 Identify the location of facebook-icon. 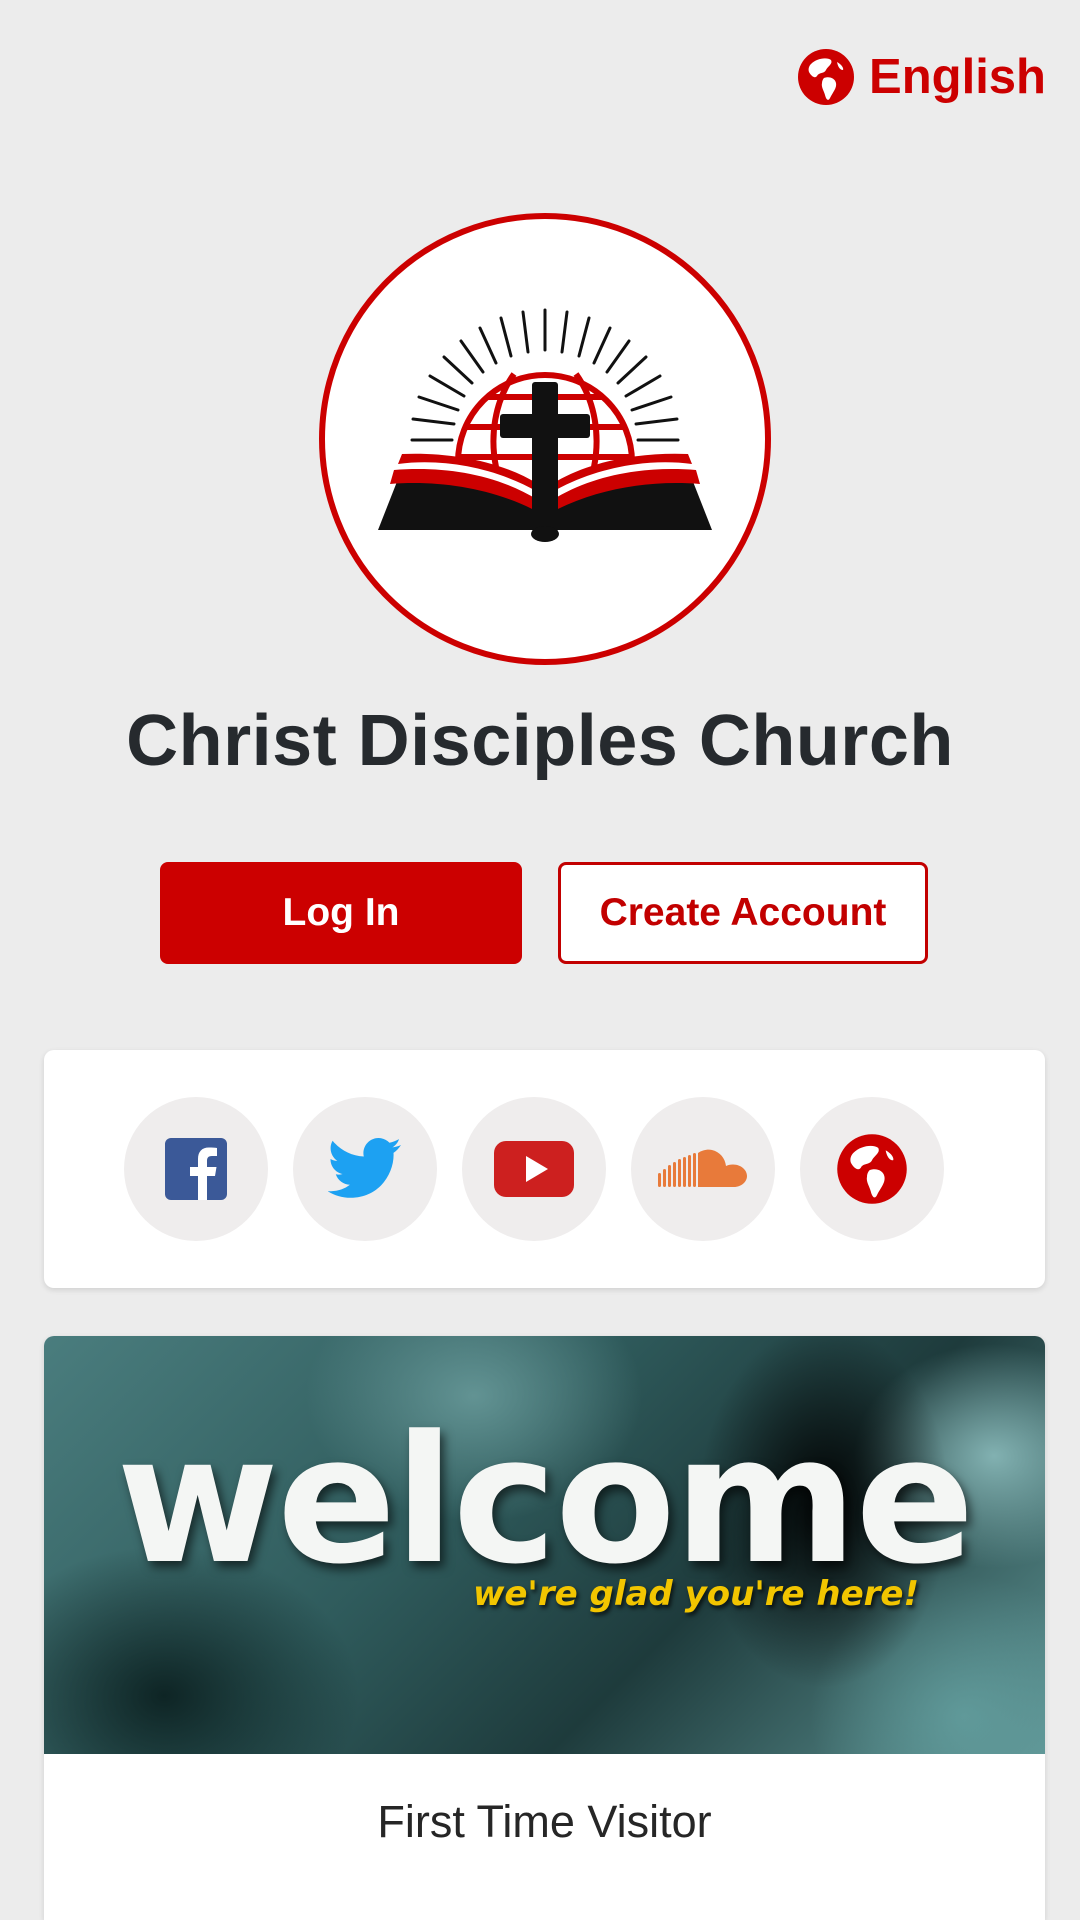
(196, 1169).